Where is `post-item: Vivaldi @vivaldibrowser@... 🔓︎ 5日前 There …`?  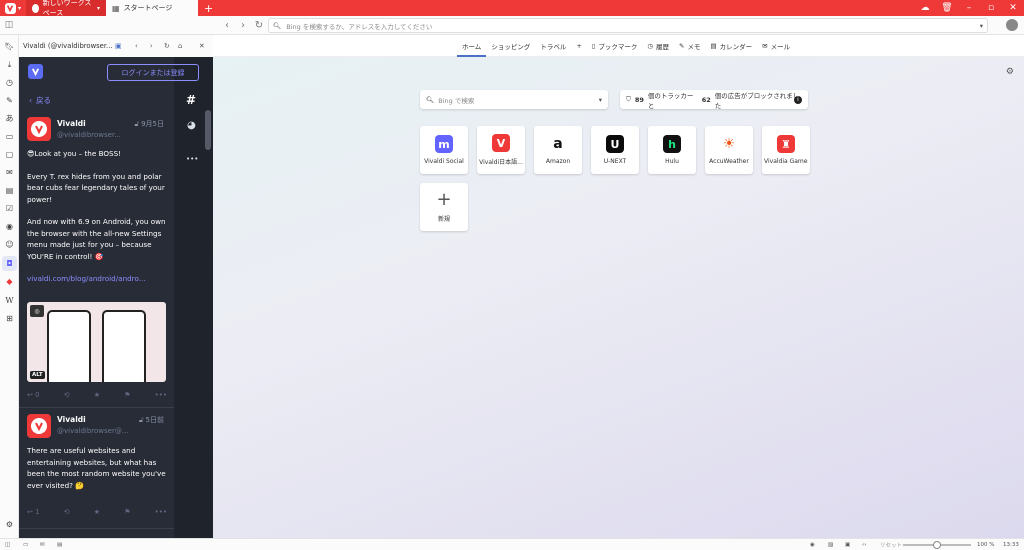
post-item: Vivaldi @vivaldibrowser@... 🔓︎ 5日前 There … is located at coordinates (96, 468).